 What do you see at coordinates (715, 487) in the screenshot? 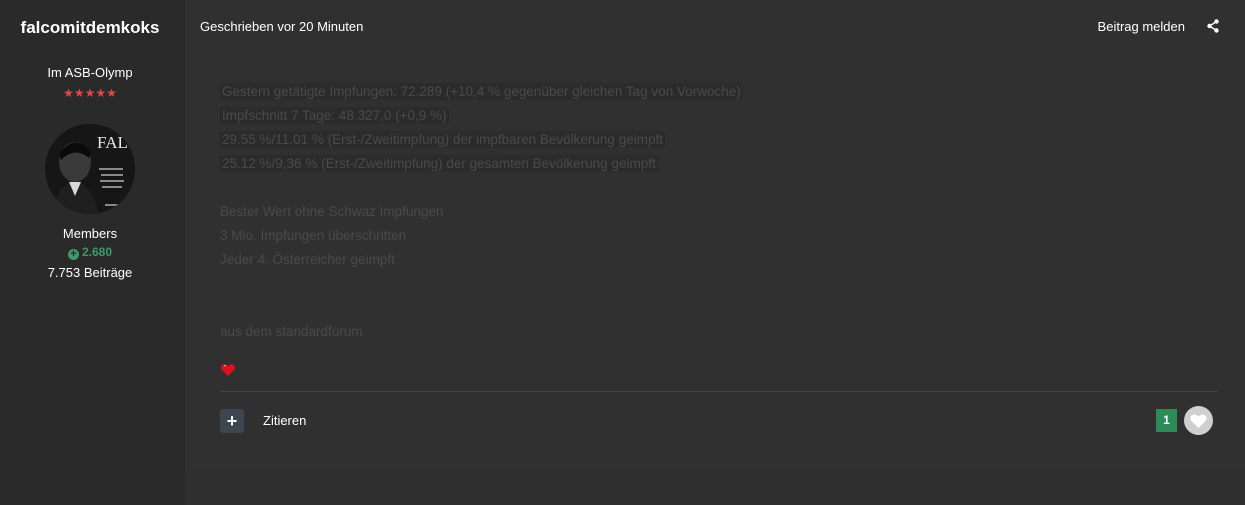
I see `next-post-edge` at bounding box center [715, 487].